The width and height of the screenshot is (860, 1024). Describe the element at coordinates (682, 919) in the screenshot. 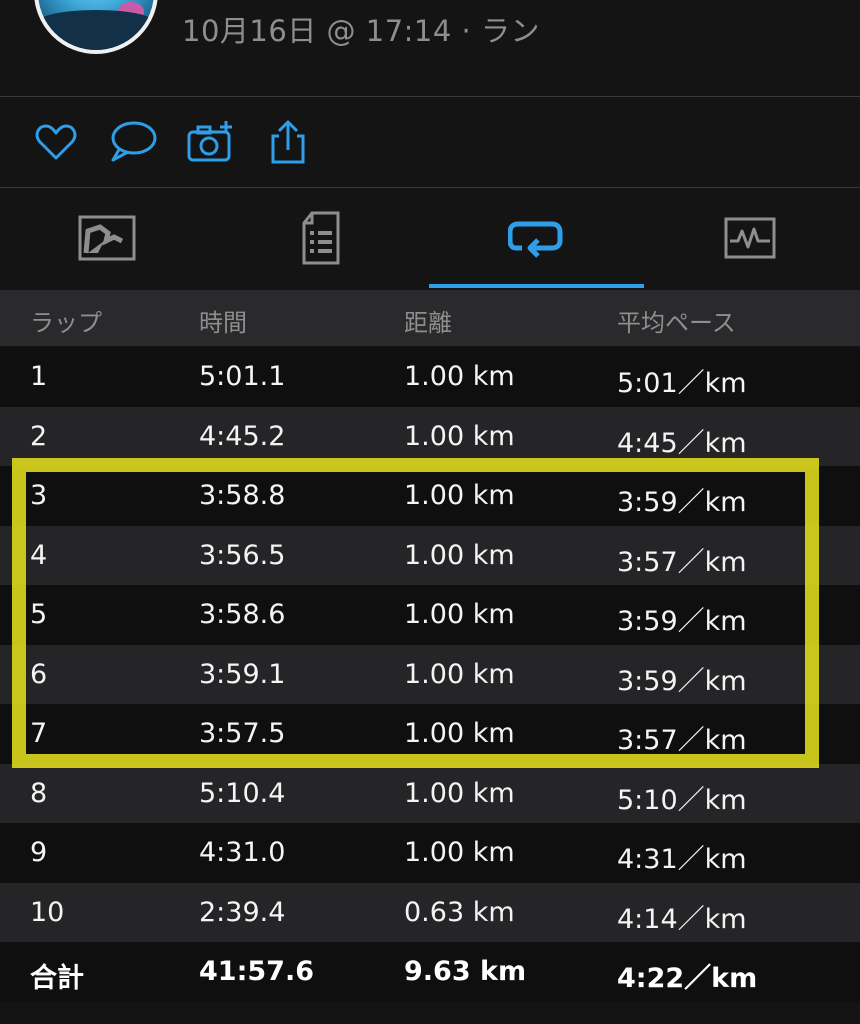

I see `lap-pace: 4:14／km` at that location.